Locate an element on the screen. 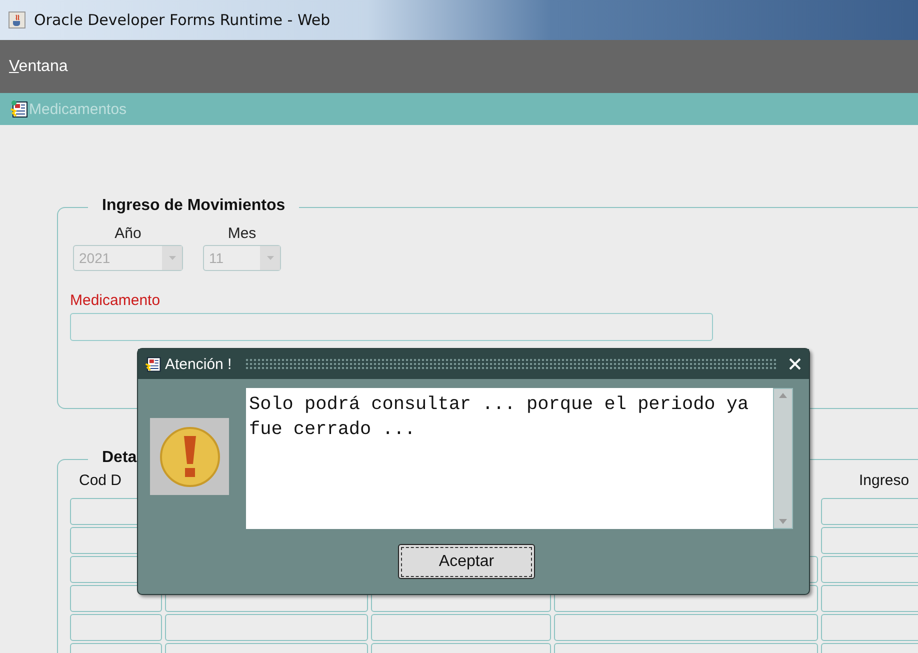 This screenshot has height=653, width=918. field-label: Mes is located at coordinates (242, 233).